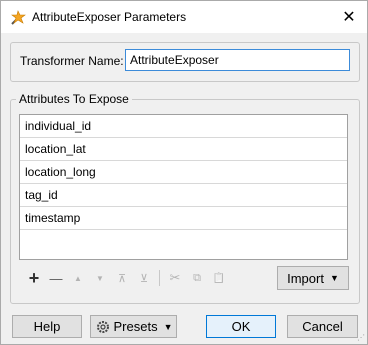  What do you see at coordinates (56, 278) in the screenshot?
I see `remove-icon: —` at bounding box center [56, 278].